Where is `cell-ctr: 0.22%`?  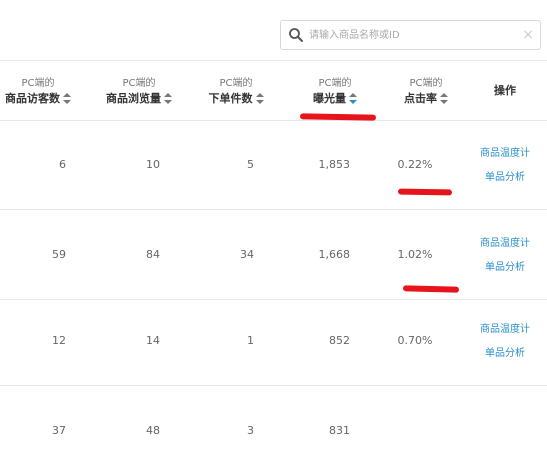 cell-ctr: 0.22% is located at coordinates (415, 164).